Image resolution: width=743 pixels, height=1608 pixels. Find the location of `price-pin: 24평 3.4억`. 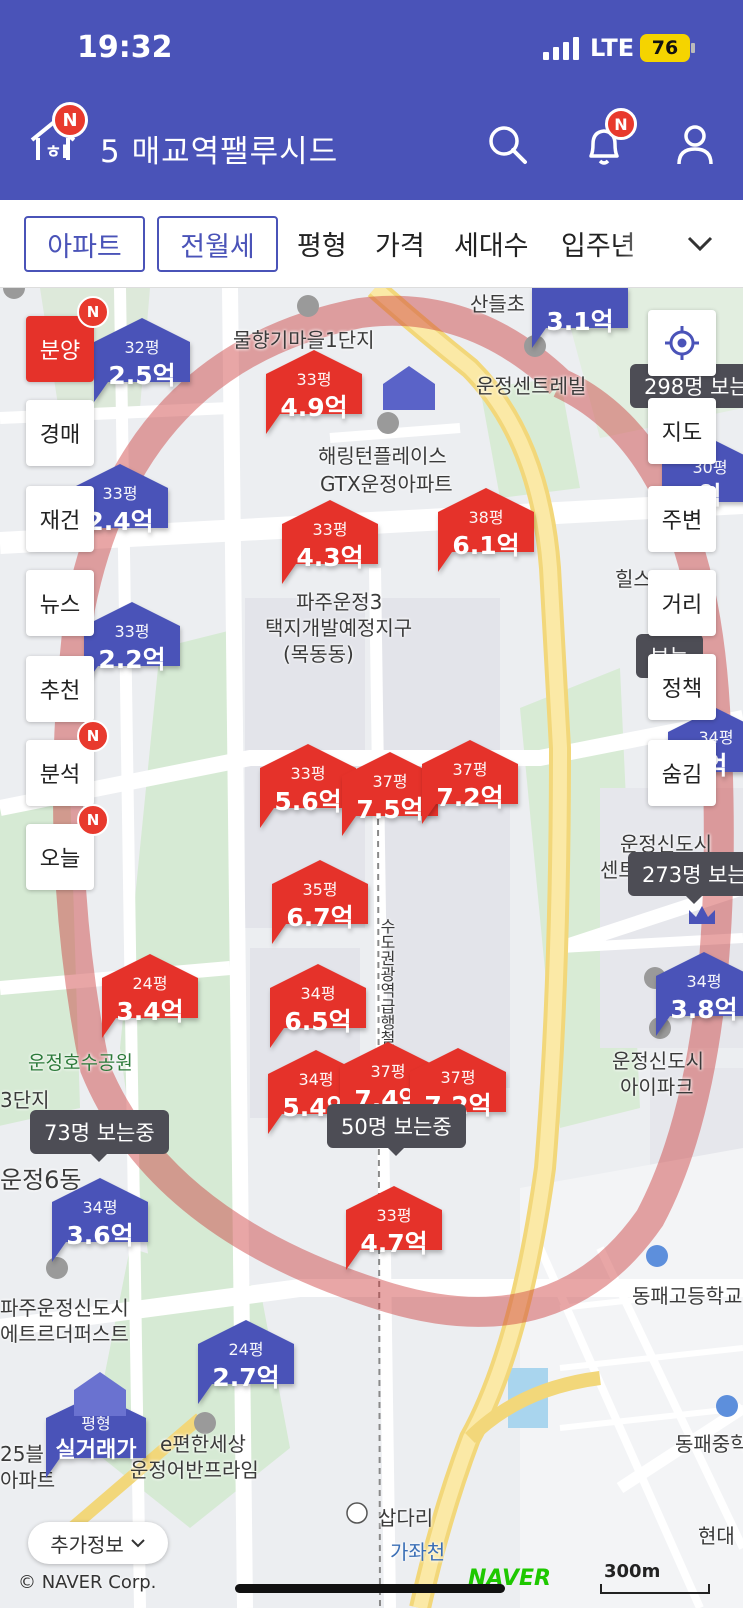

price-pin: 24평 3.4억 is located at coordinates (150, 997).